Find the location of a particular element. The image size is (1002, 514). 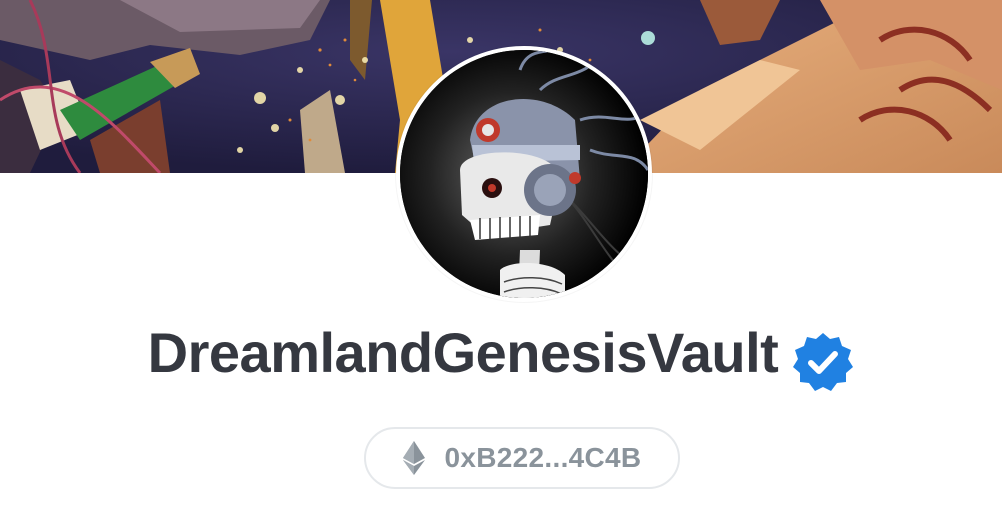

wallet-address-button: 0xB222...4C4B is located at coordinates (522, 458).